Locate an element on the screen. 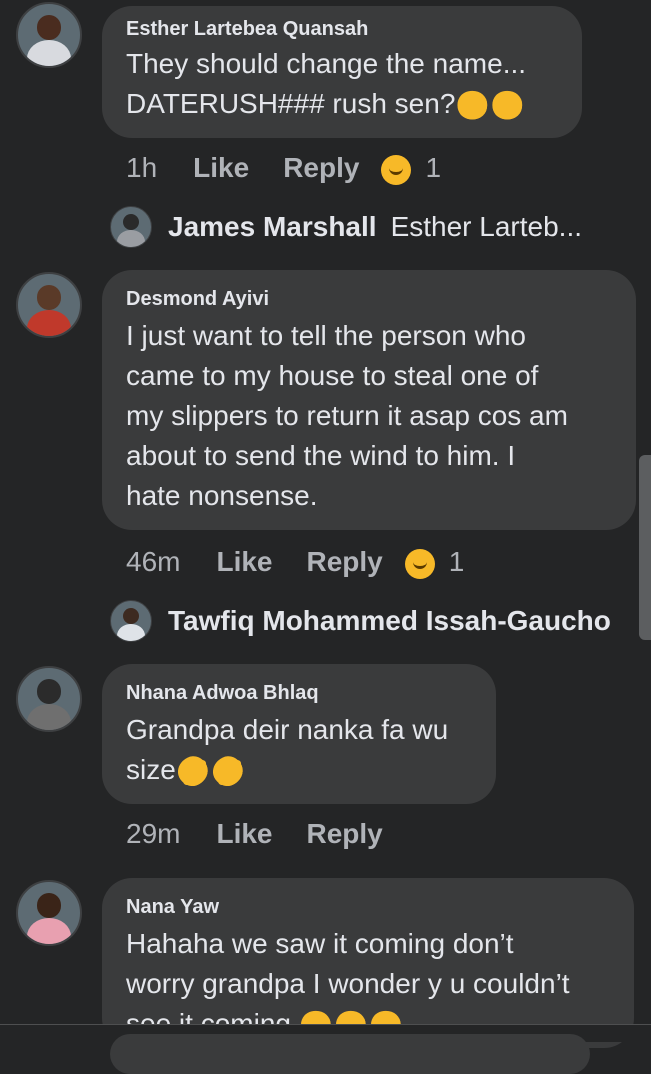  avatar-desmond is located at coordinates (49, 305).